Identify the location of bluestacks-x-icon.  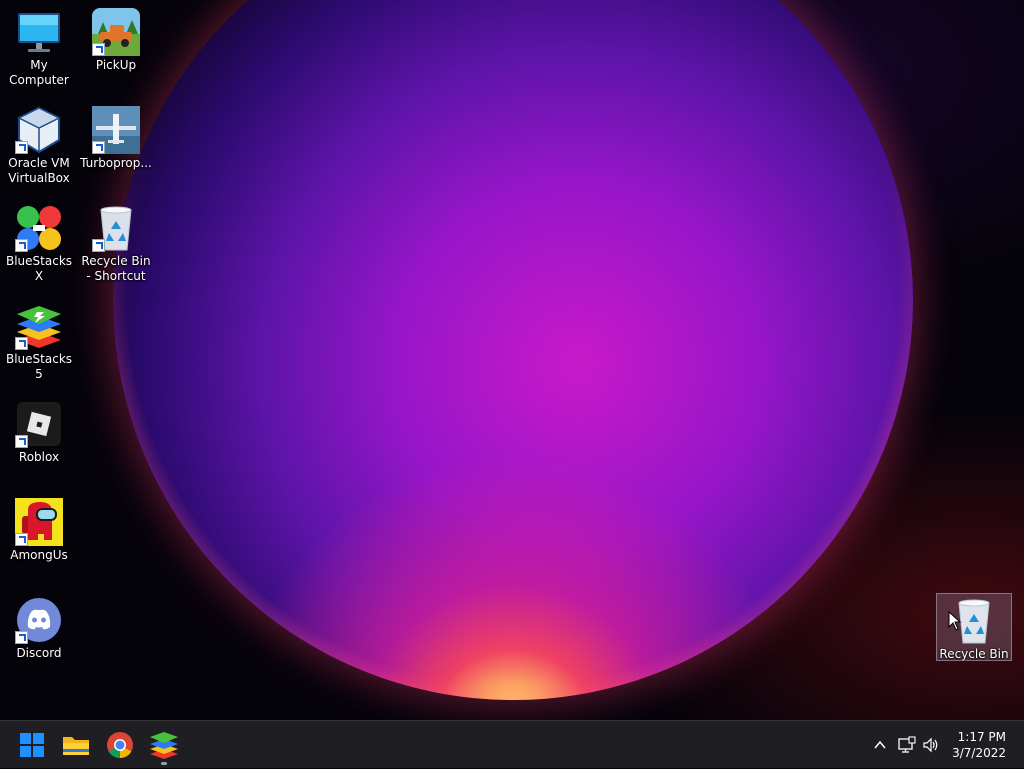
(39, 228).